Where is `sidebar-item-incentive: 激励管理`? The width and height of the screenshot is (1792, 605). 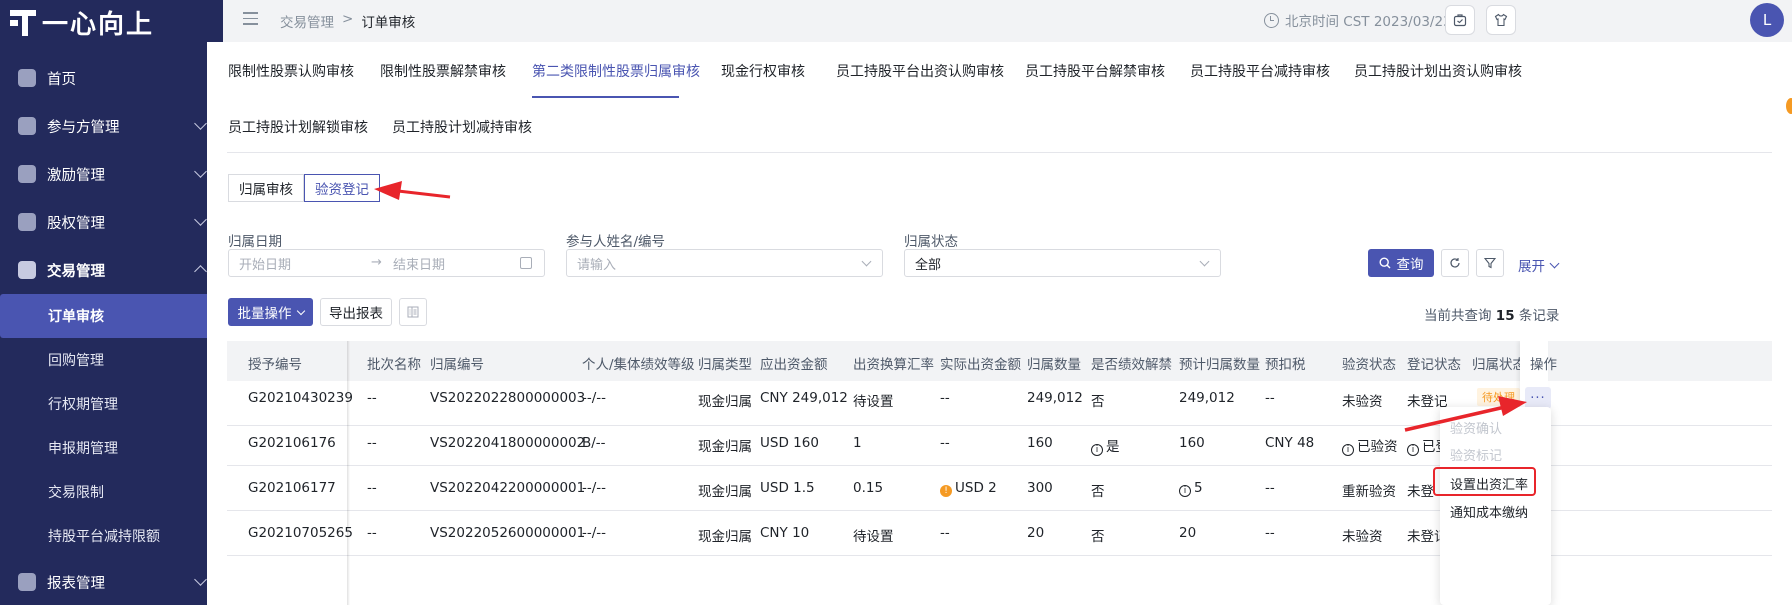 sidebar-item-incentive: 激励管理 is located at coordinates (111, 174).